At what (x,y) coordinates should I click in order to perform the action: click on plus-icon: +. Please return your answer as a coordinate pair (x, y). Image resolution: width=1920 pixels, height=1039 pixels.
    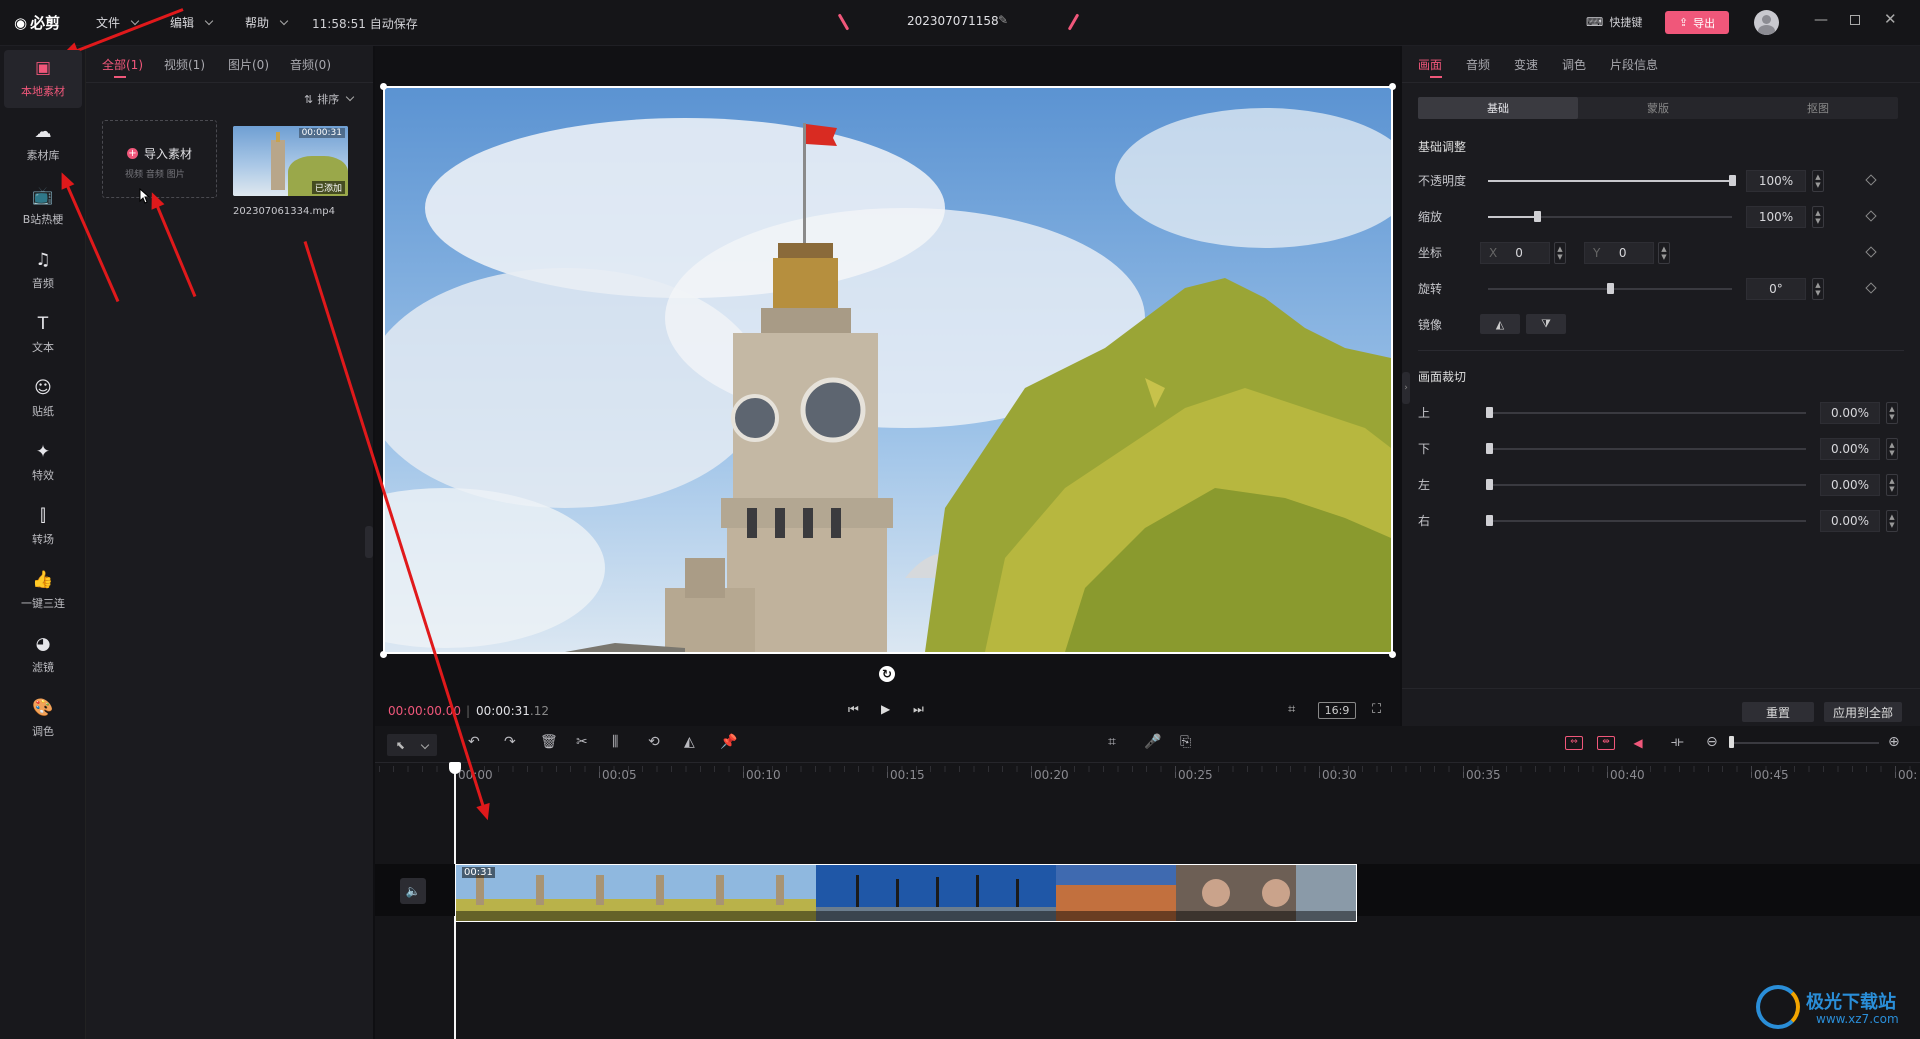
    Looking at the image, I should click on (132, 153).